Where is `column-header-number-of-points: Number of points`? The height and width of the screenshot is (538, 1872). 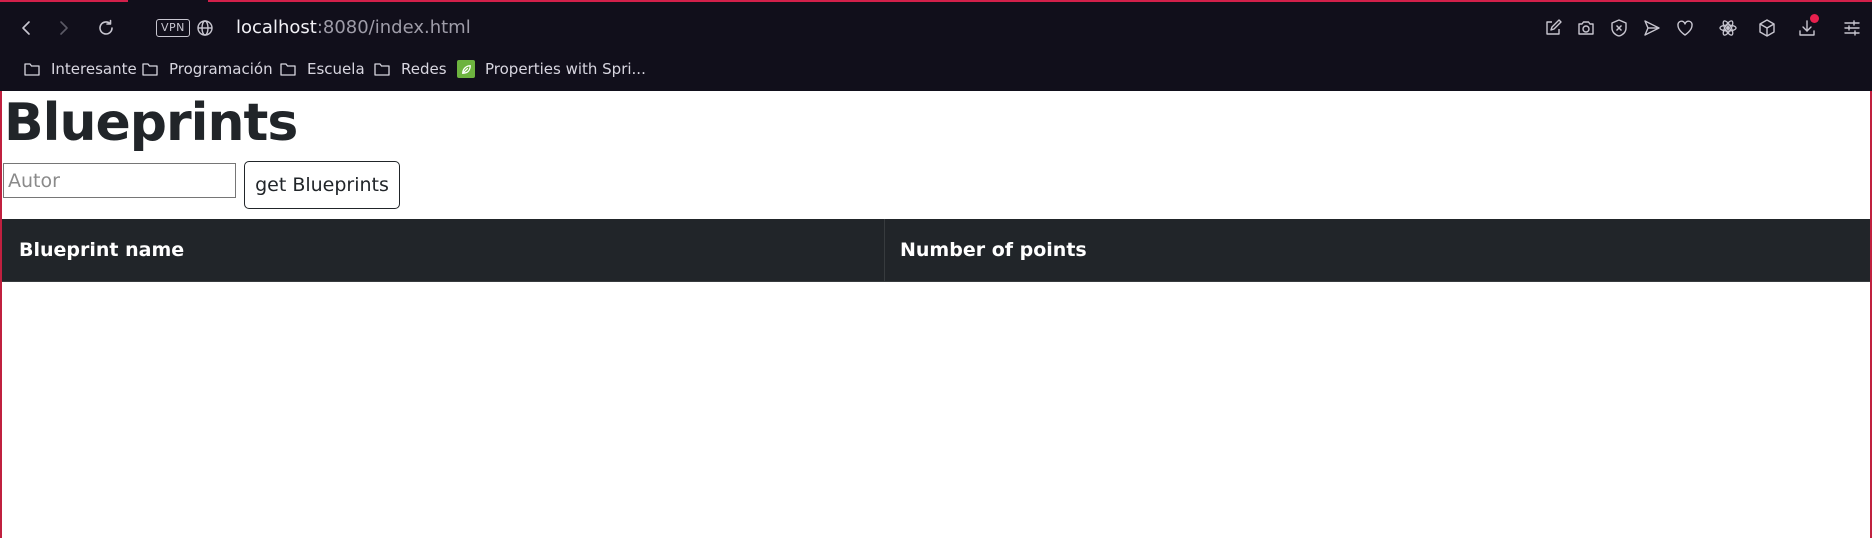
column-header-number-of-points: Number of points is located at coordinates (1377, 250).